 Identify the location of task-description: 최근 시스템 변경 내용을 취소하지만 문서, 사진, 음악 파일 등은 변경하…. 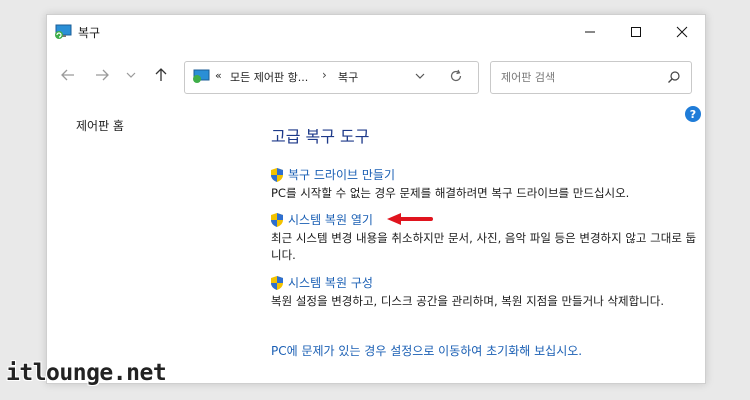
(484, 246).